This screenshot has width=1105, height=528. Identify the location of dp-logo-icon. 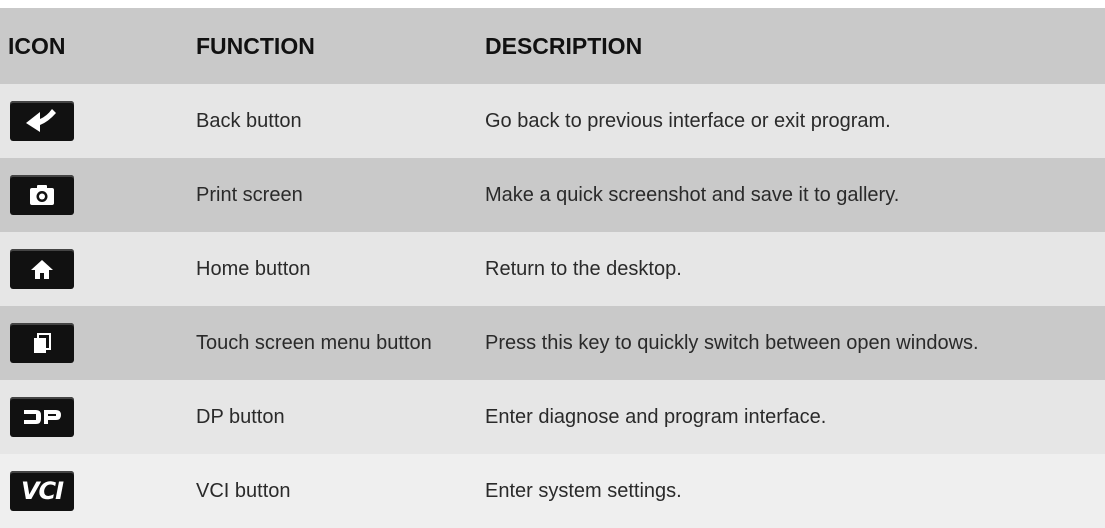
(42, 417).